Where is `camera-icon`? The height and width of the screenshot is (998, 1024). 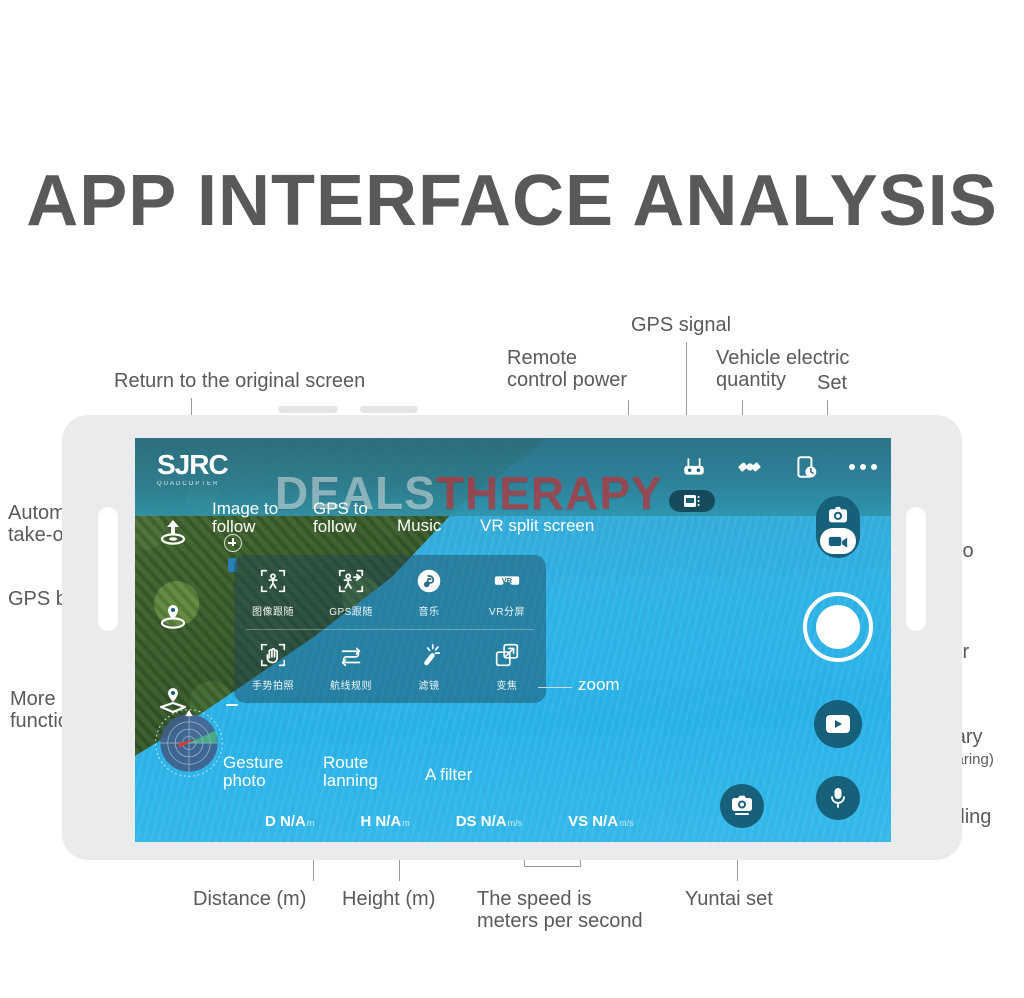 camera-icon is located at coordinates (838, 514).